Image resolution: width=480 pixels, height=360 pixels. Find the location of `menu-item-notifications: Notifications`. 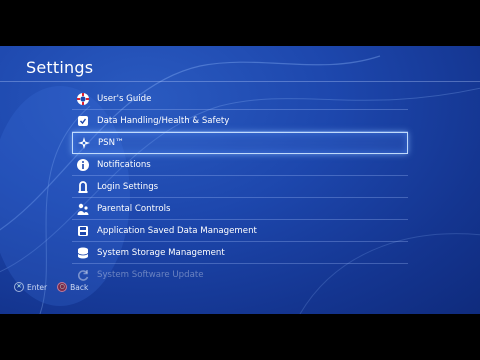

menu-item-notifications: Notifications is located at coordinates (240, 165).